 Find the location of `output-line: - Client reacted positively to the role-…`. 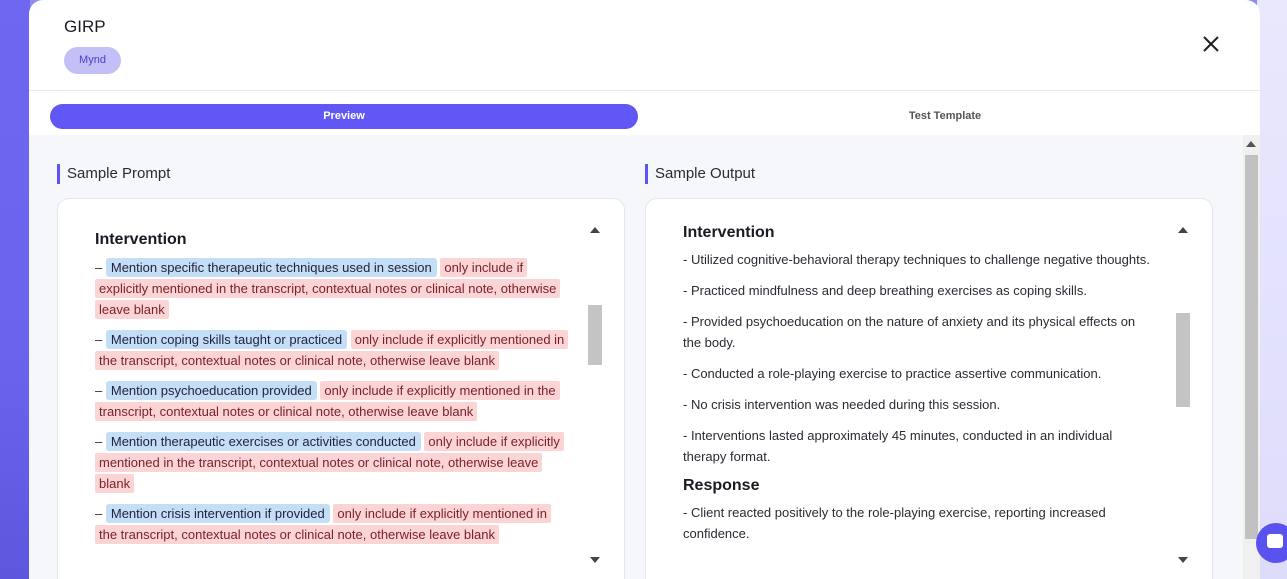

output-line: - Client reacted positively to the role-… is located at coordinates (894, 523).